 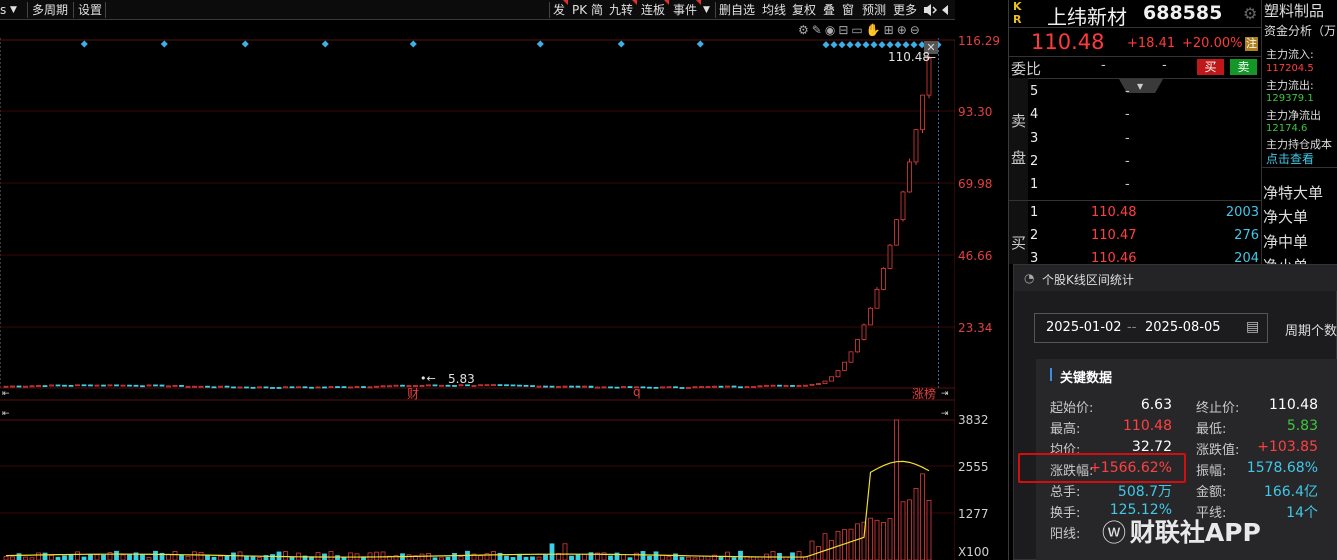 What do you see at coordinates (6, 414) in the screenshot?
I see `vol-scroll-left-icon: ⇤` at bounding box center [6, 414].